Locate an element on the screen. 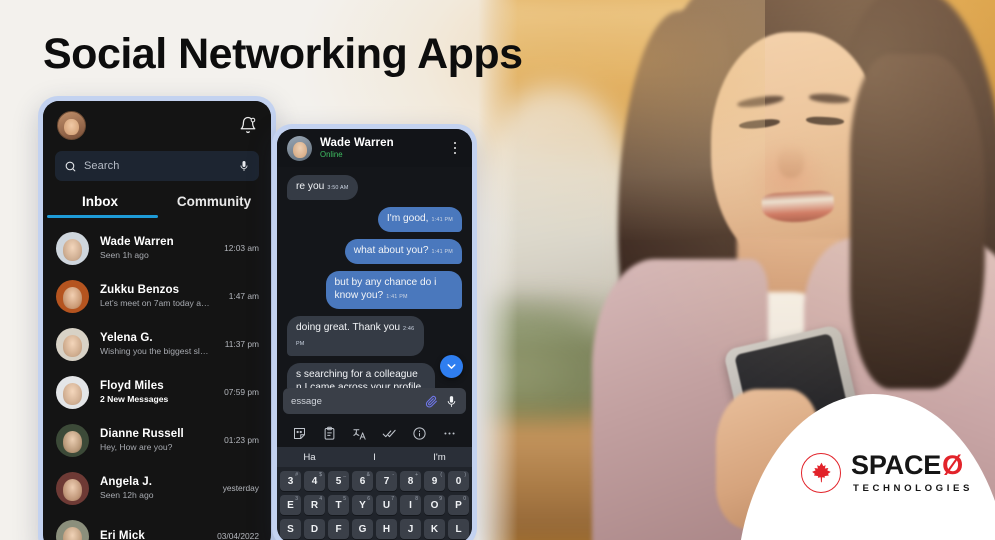  double-check-icon is located at coordinates (389, 433).